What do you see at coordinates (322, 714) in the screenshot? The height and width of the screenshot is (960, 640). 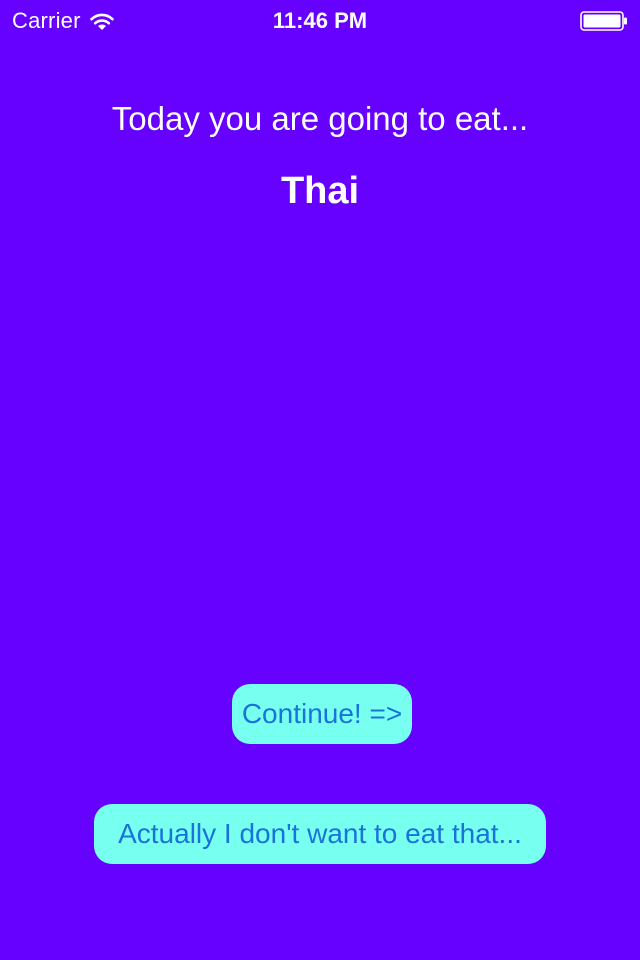 I see `continue-button: Continue! =>` at bounding box center [322, 714].